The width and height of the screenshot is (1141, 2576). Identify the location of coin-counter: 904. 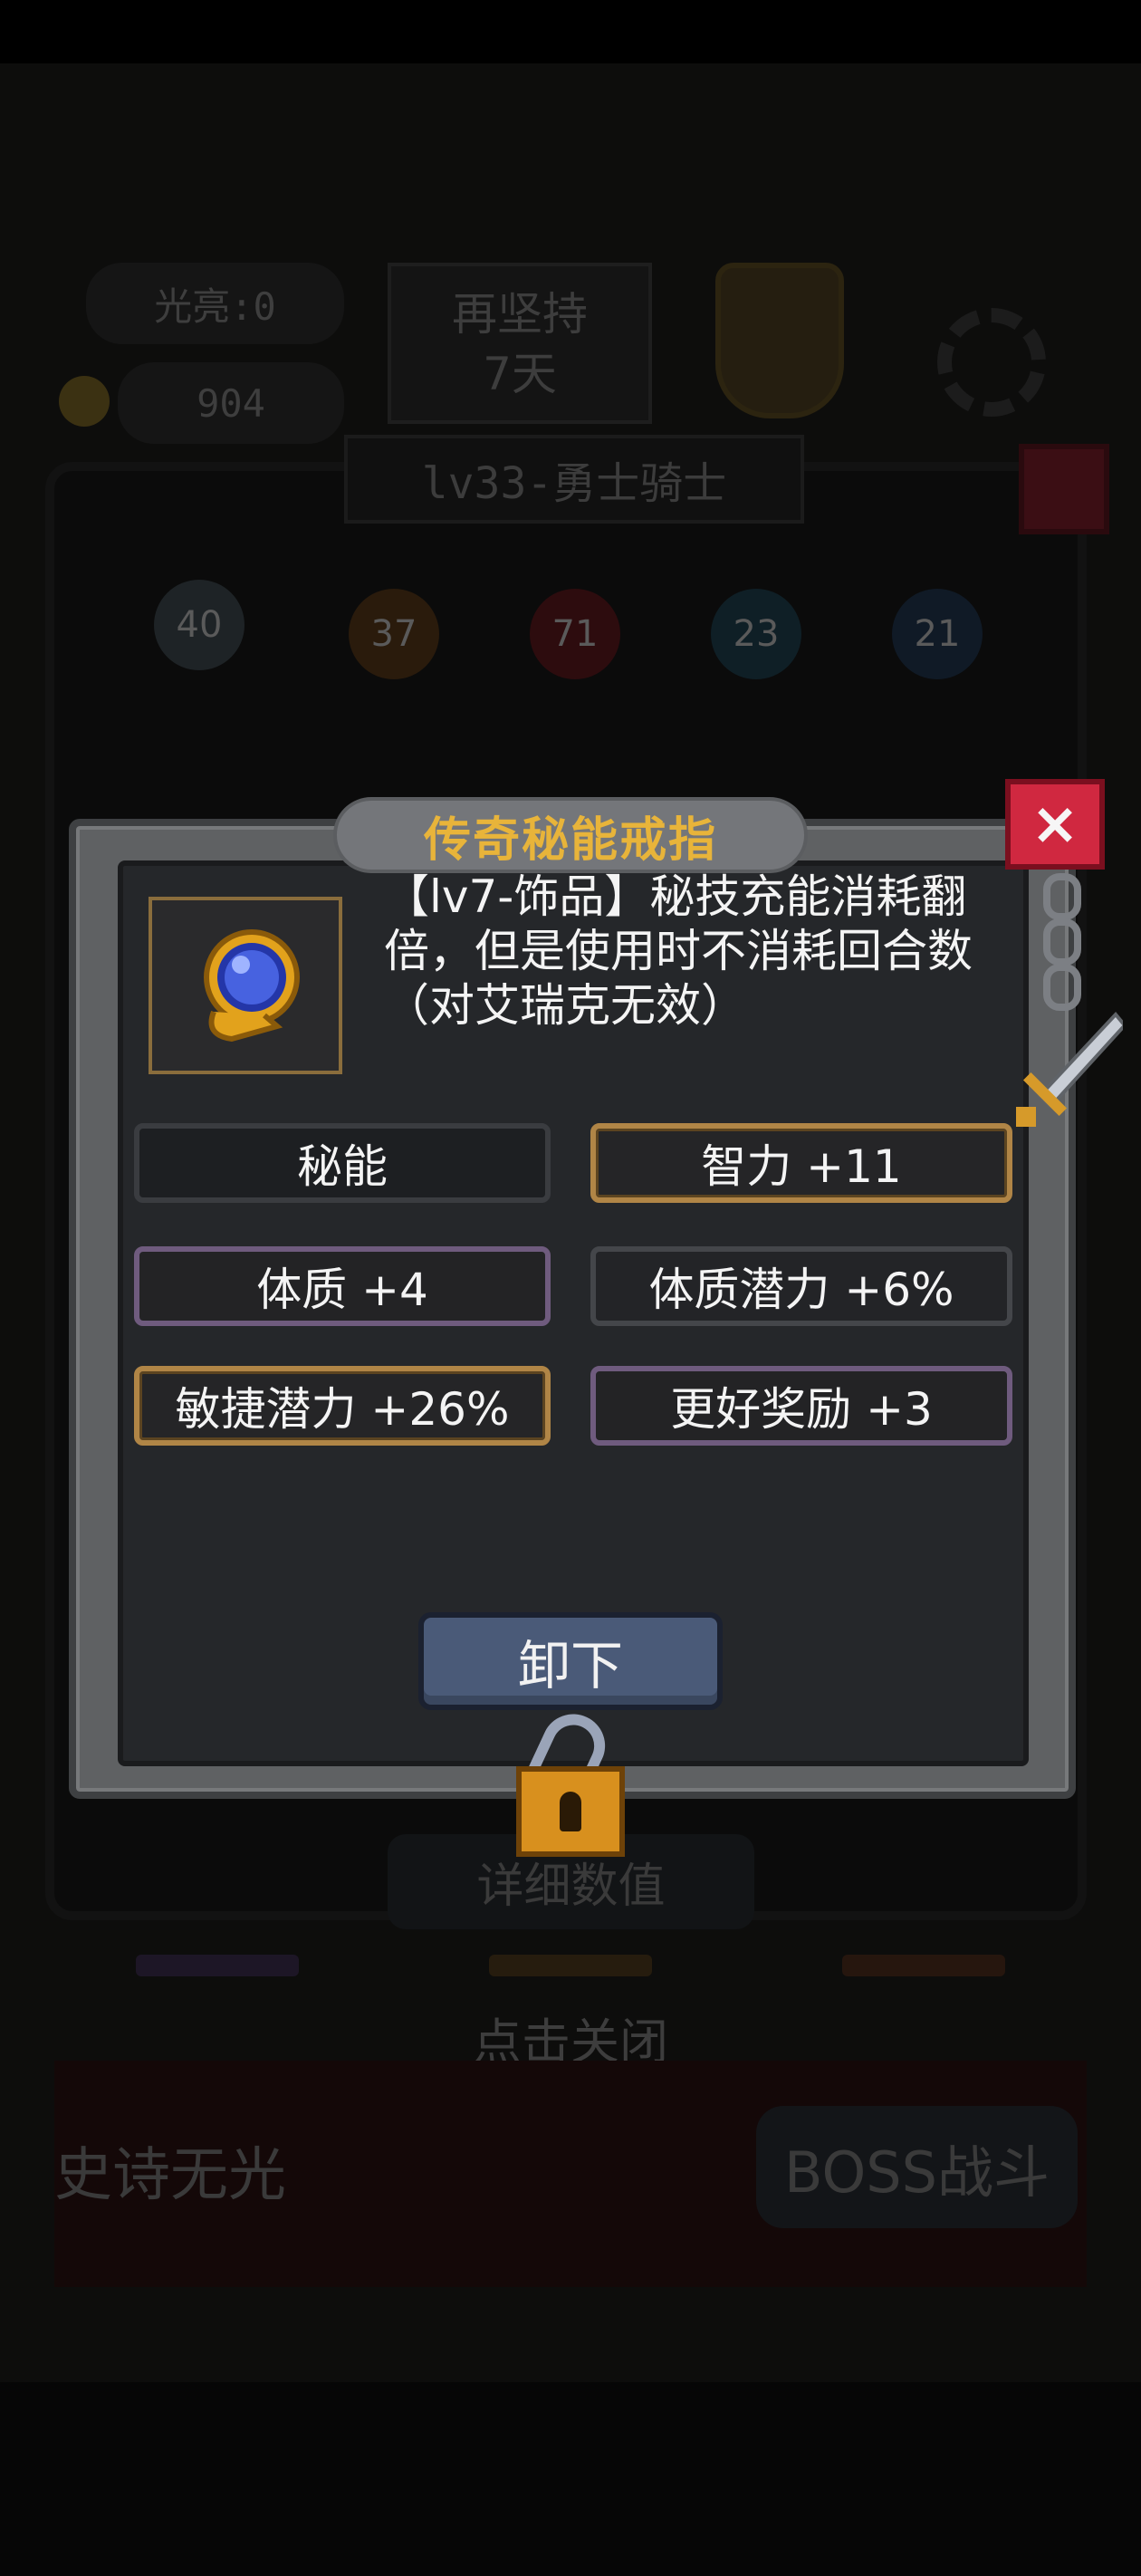
(231, 403).